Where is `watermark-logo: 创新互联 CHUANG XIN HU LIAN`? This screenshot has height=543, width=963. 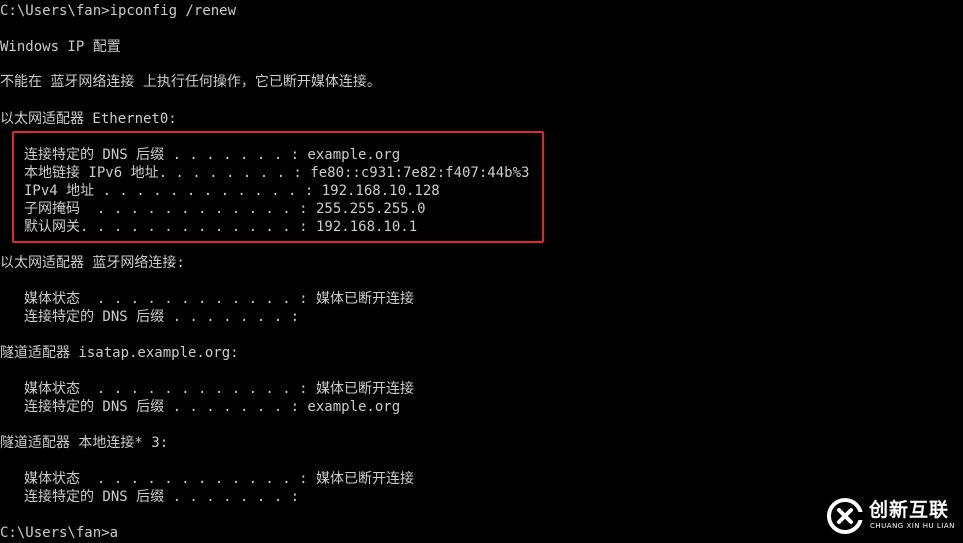 watermark-logo: 创新互联 CHUANG XIN HU LIAN is located at coordinates (889, 515).